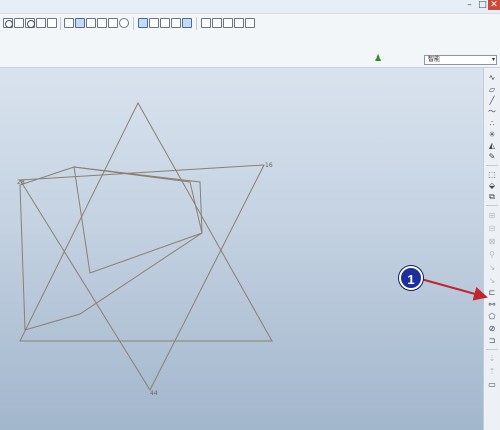  What do you see at coordinates (228, 23) in the screenshot?
I see `sketch-constraints-icon` at bounding box center [228, 23].